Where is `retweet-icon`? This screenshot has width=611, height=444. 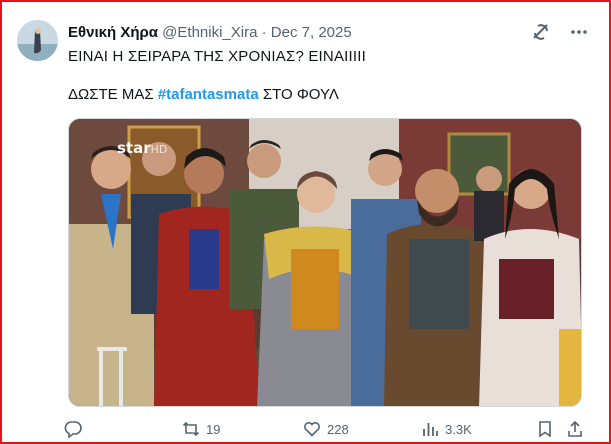
retweet-icon is located at coordinates (191, 429).